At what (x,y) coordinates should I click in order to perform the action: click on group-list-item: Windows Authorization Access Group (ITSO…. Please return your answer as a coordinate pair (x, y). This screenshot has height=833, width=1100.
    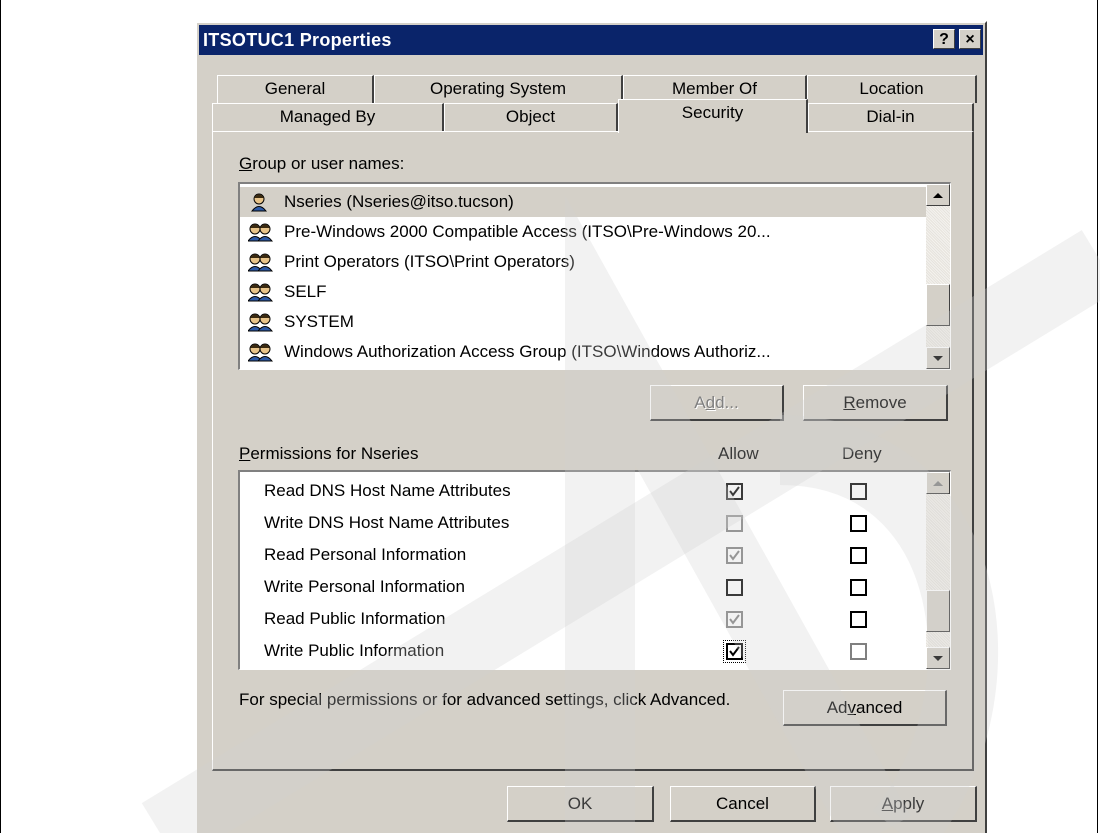
    Looking at the image, I should click on (583, 352).